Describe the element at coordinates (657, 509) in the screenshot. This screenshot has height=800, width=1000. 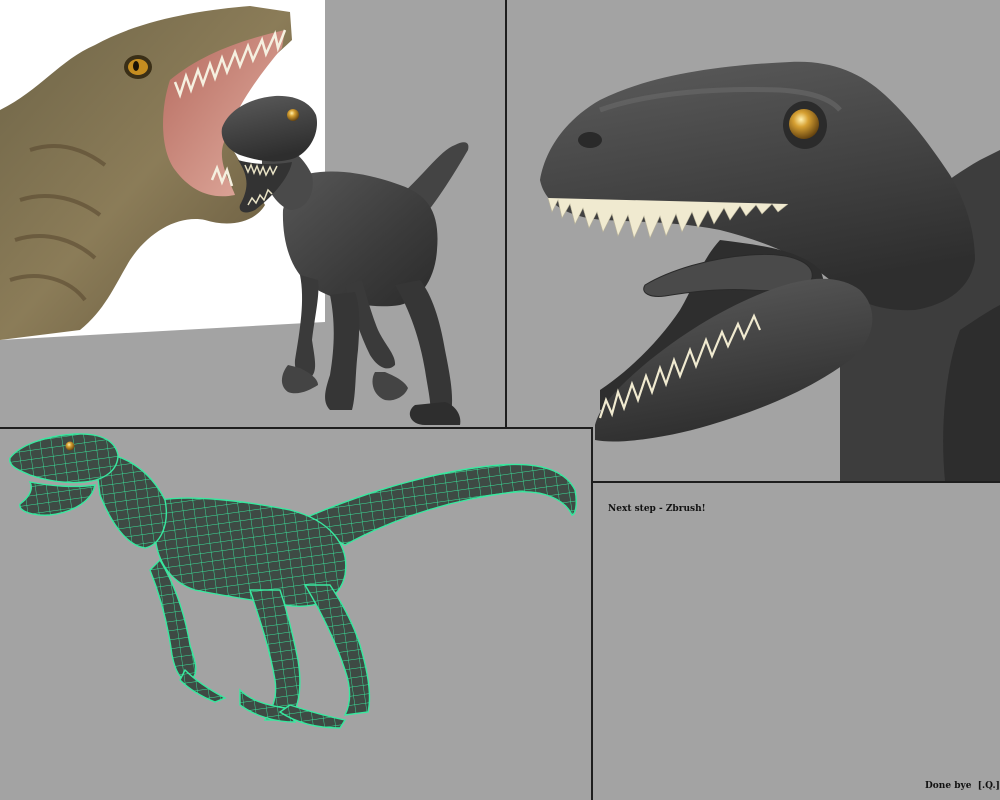
I see `next-step-note: Next step - Zbrush!` at that location.